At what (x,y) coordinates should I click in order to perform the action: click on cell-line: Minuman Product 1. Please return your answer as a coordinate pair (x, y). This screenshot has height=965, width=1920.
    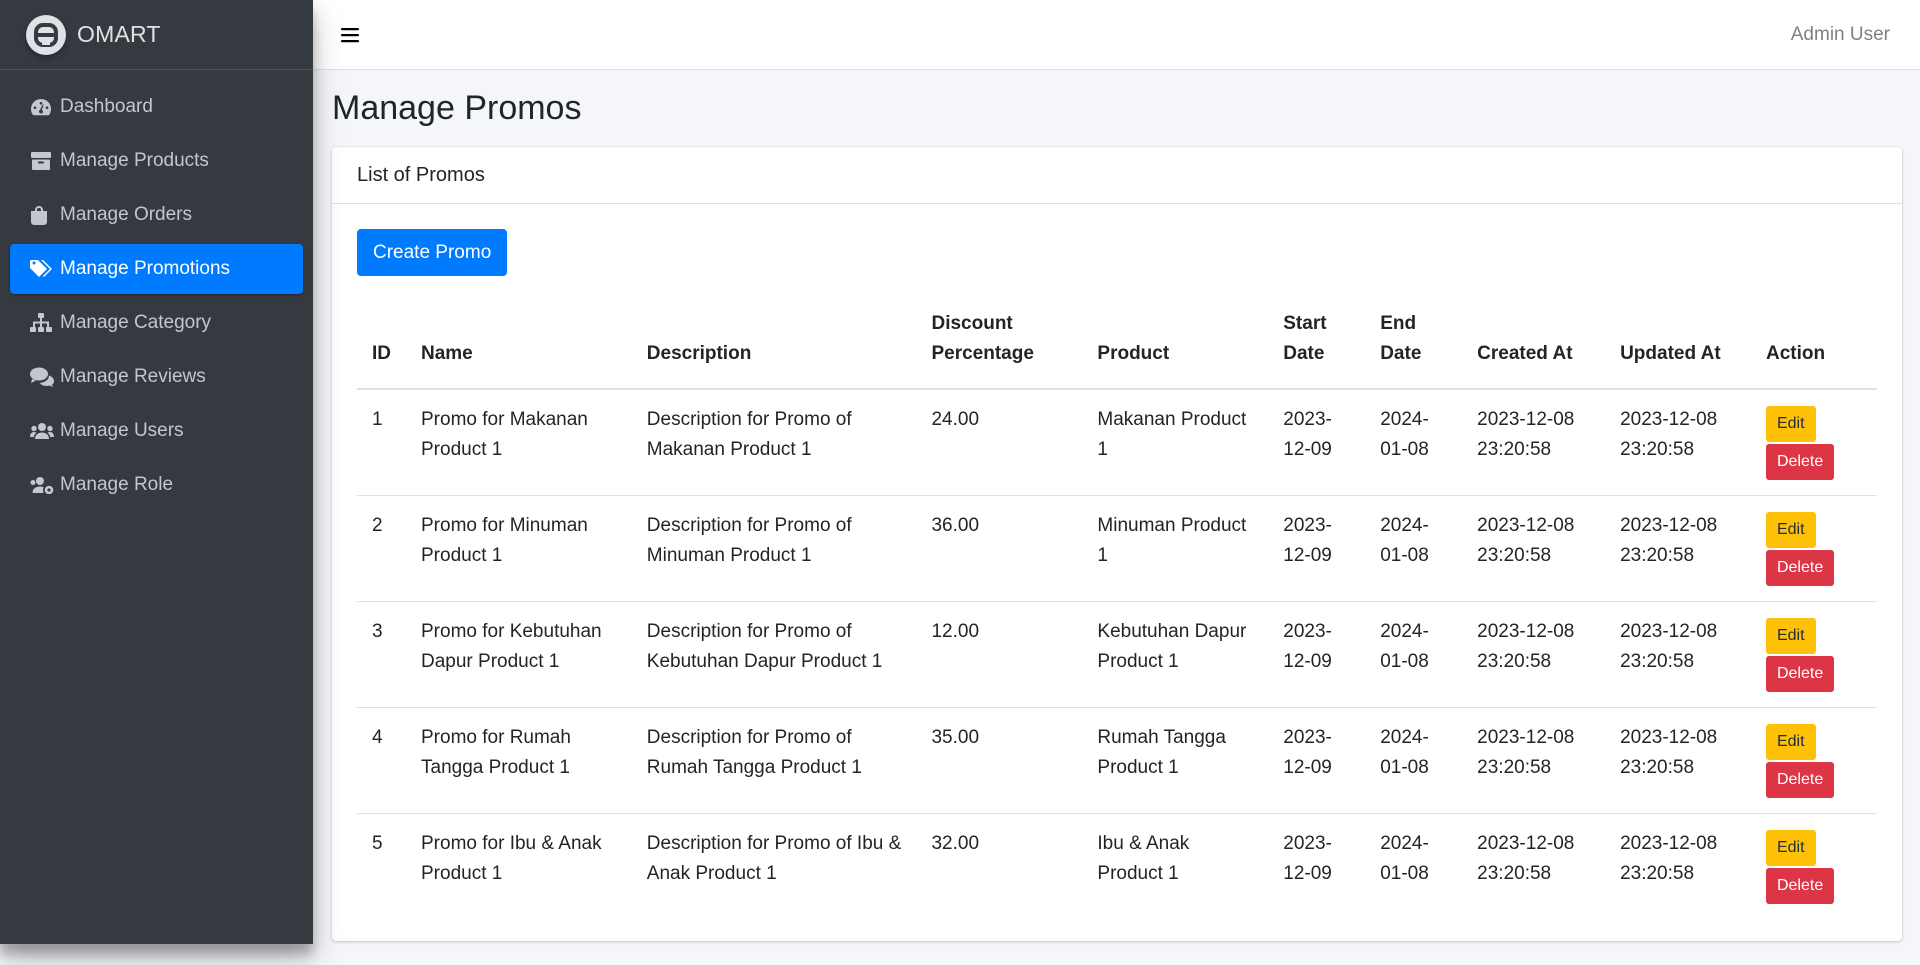
    Looking at the image, I should click on (729, 556).